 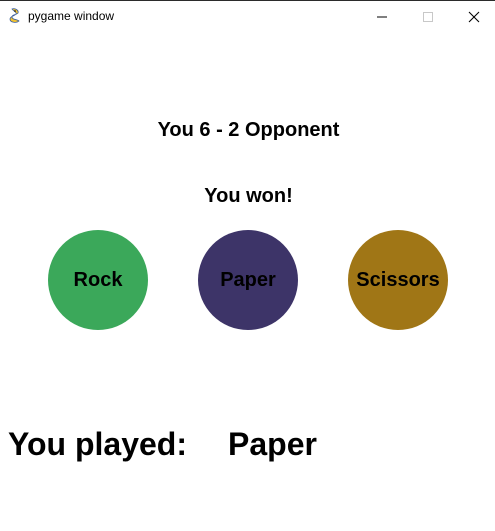 I want to click on close-icon, so click(x=474, y=17).